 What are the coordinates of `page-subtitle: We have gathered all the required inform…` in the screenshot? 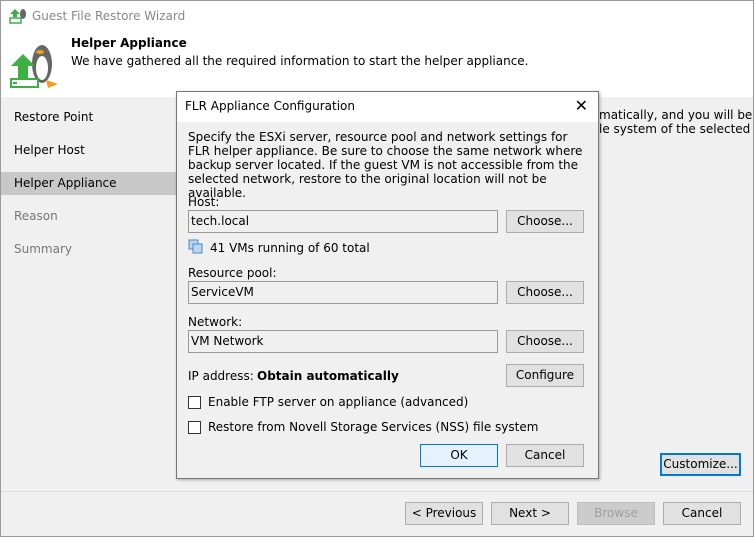 It's located at (300, 61).